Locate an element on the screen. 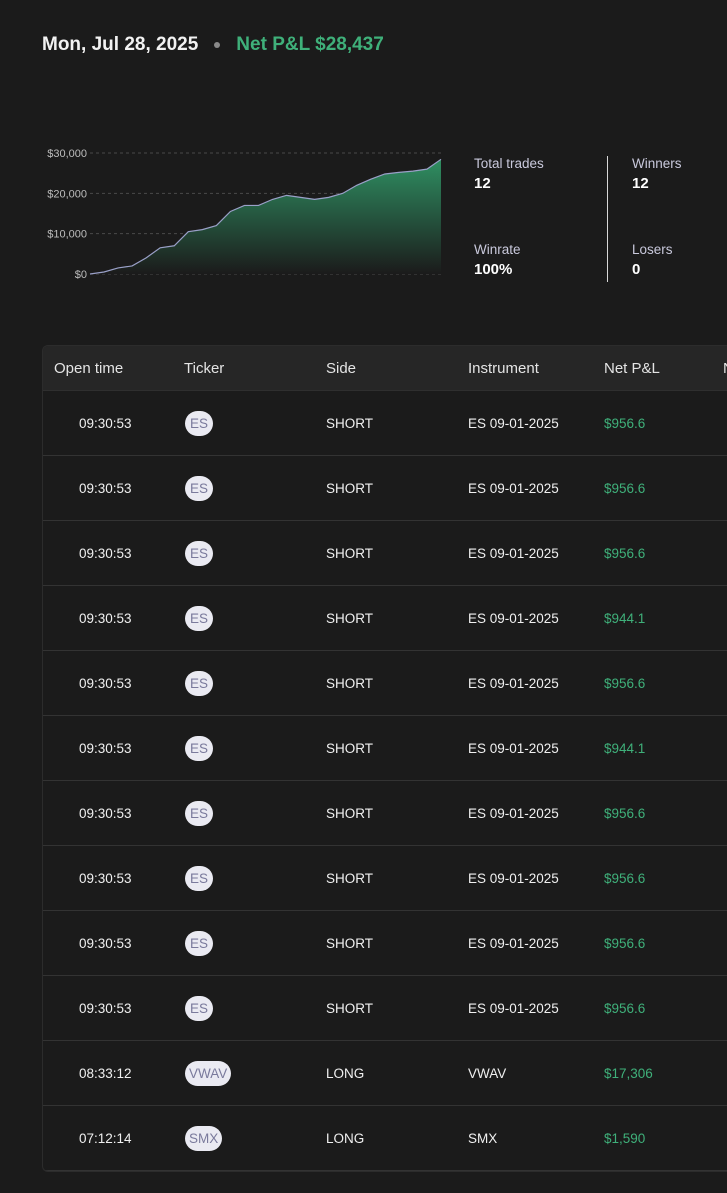  net-pnl-summary: Net P&L $28,437 is located at coordinates (310, 44).